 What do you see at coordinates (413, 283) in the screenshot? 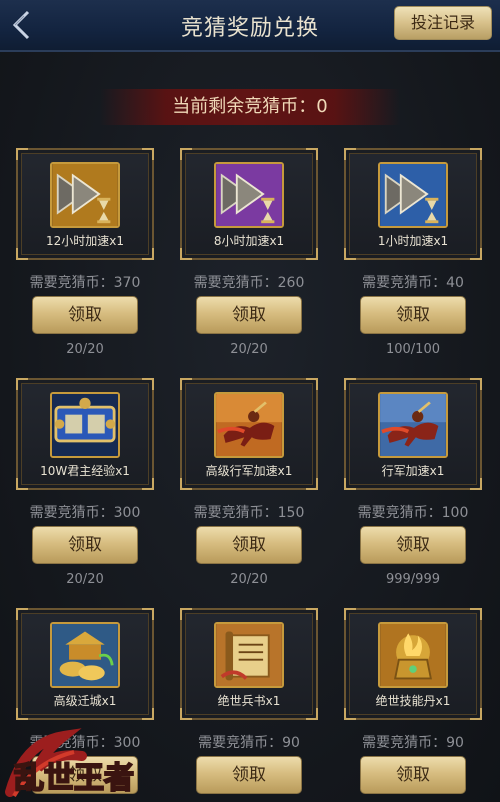
I see `item-cost: 需要竞猜币：40` at bounding box center [413, 283].